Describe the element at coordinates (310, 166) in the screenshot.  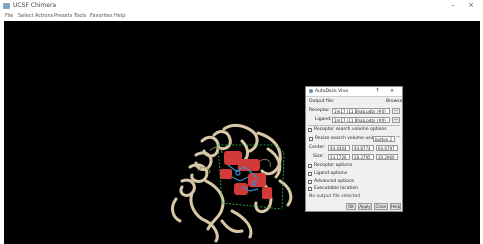
I see `receptor-options-toggle` at that location.